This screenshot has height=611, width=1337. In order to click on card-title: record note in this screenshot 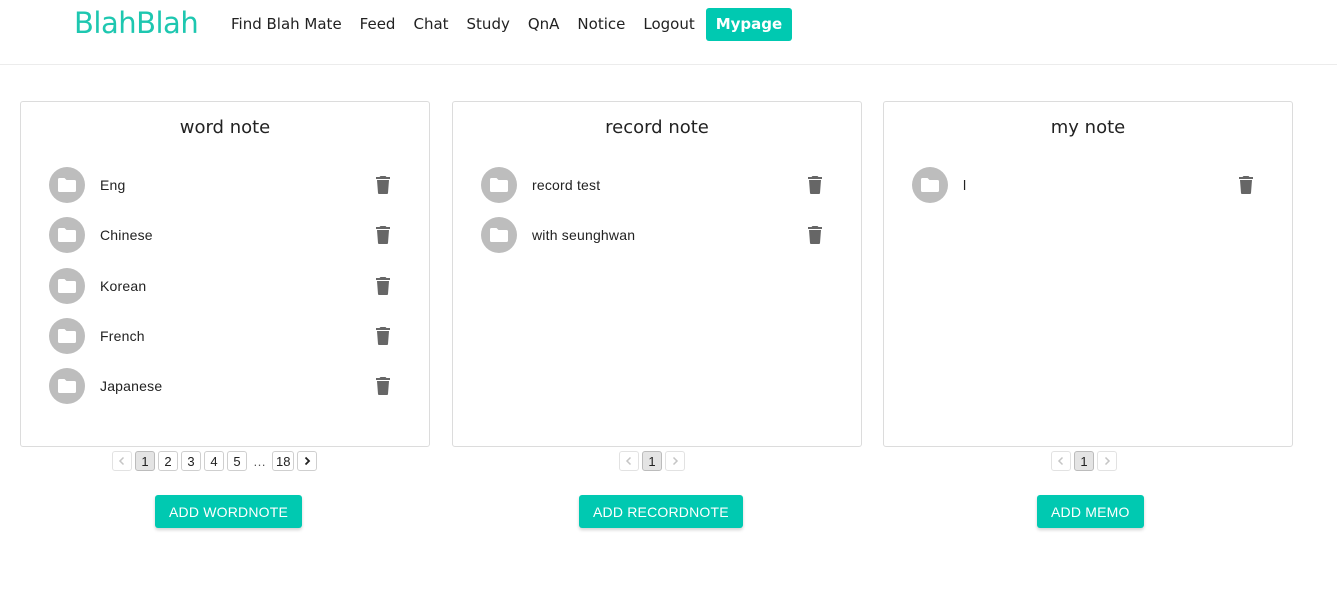, I will do `click(657, 127)`.